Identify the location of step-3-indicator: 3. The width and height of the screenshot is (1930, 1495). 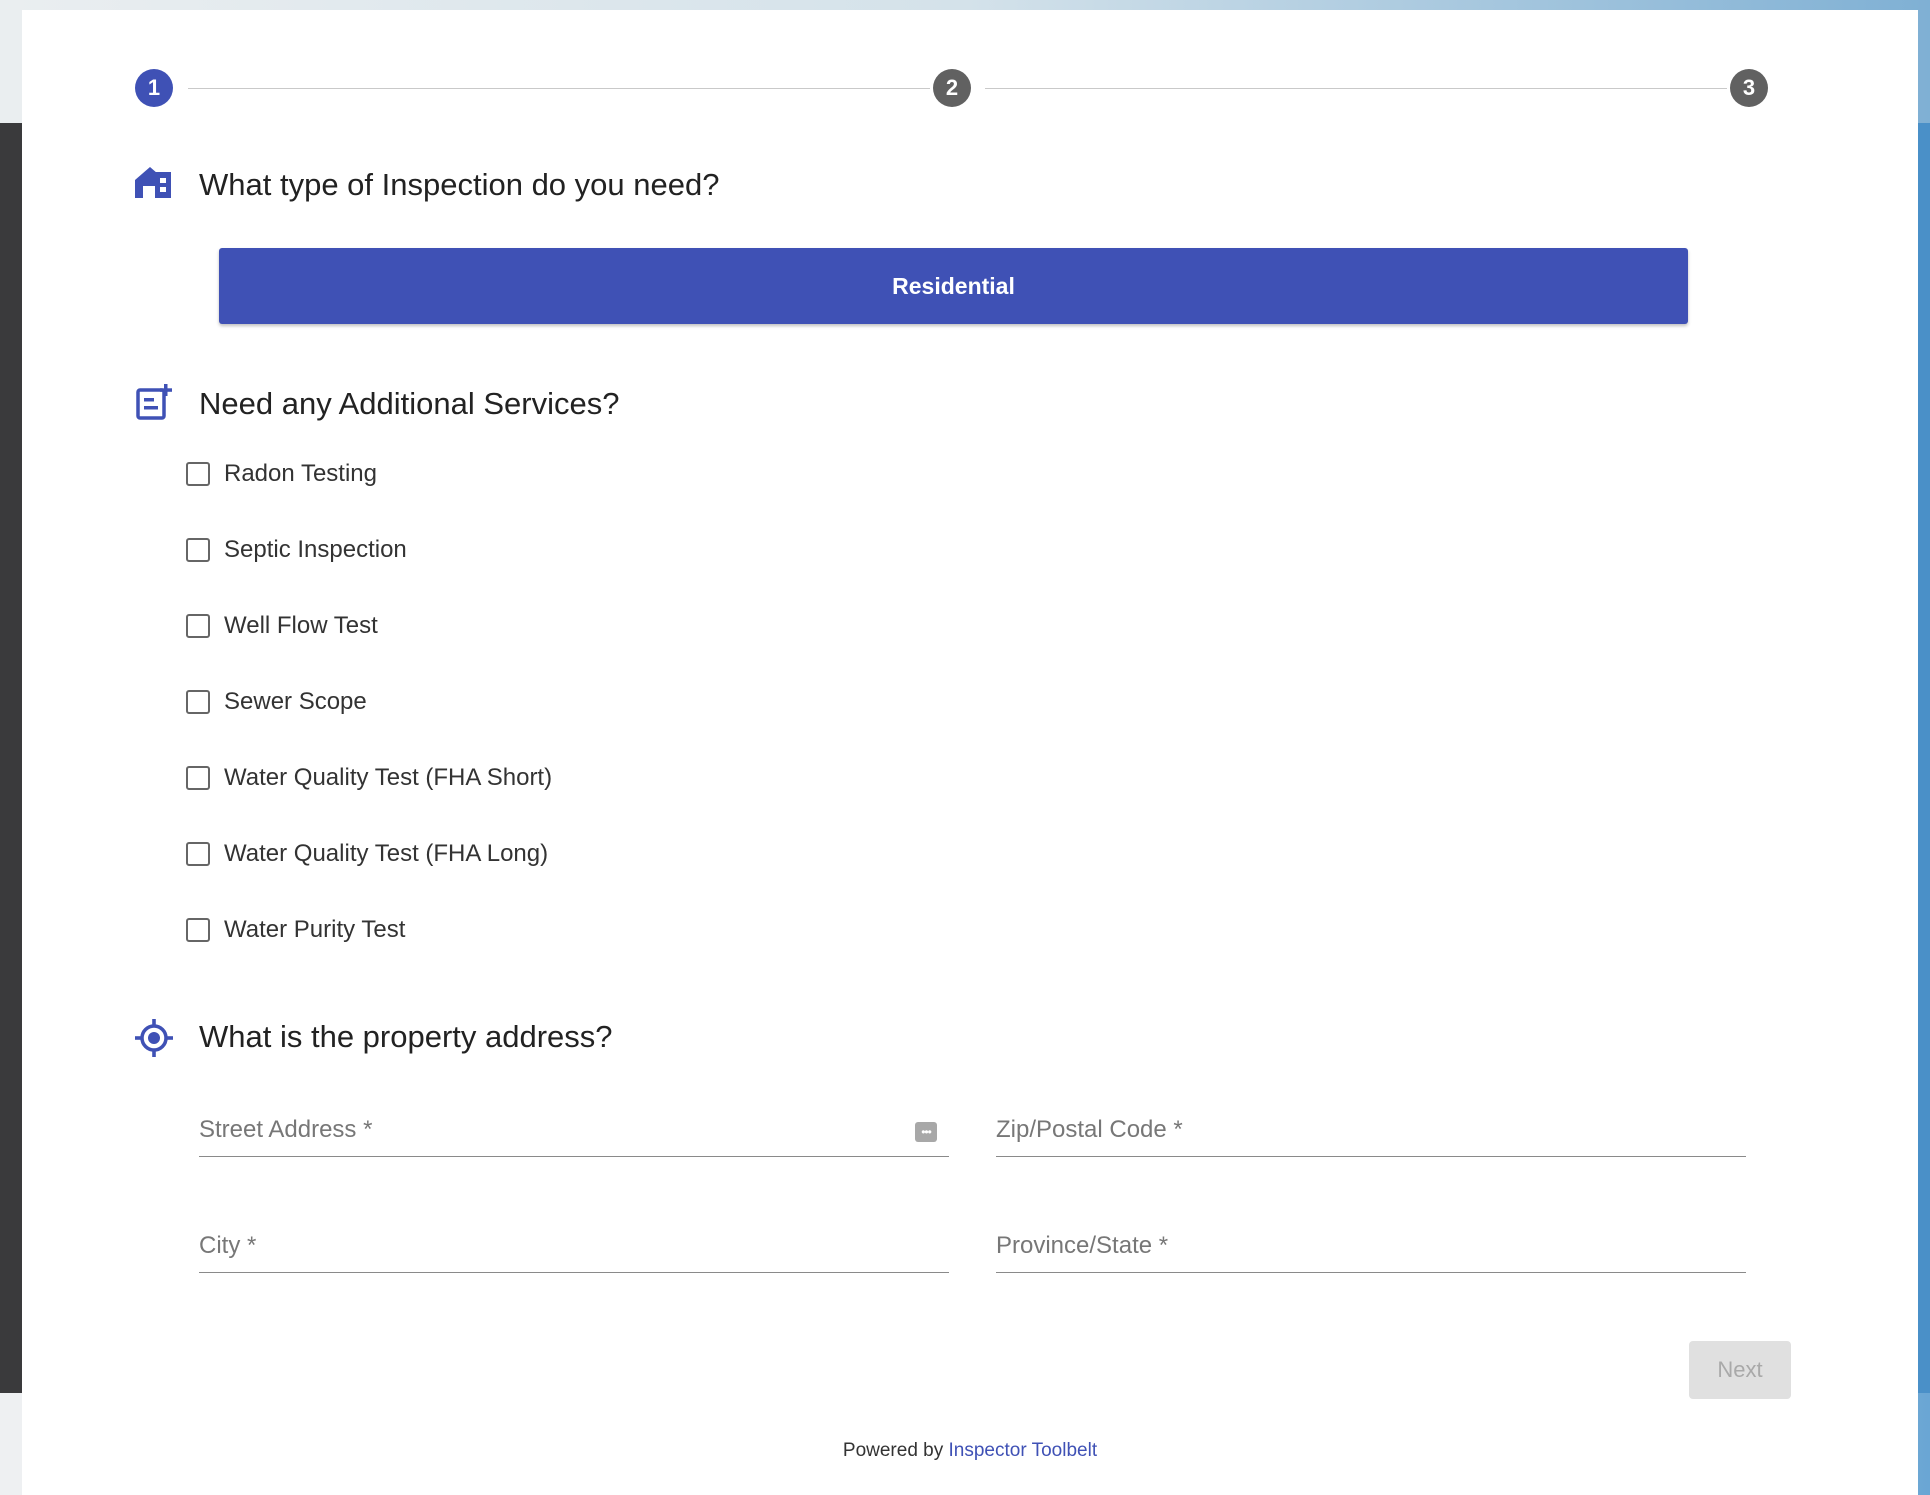
(1749, 88).